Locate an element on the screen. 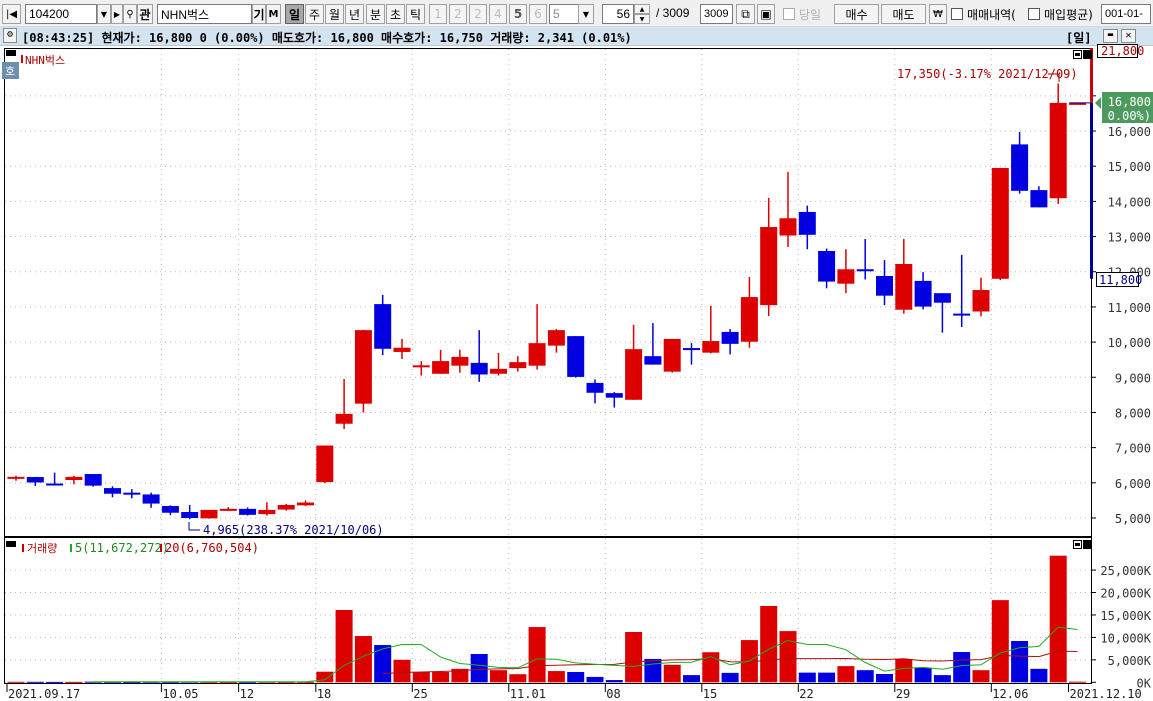 Image resolution: width=1153 pixels, height=701 pixels. side-tag: 호 is located at coordinates (10, 71).